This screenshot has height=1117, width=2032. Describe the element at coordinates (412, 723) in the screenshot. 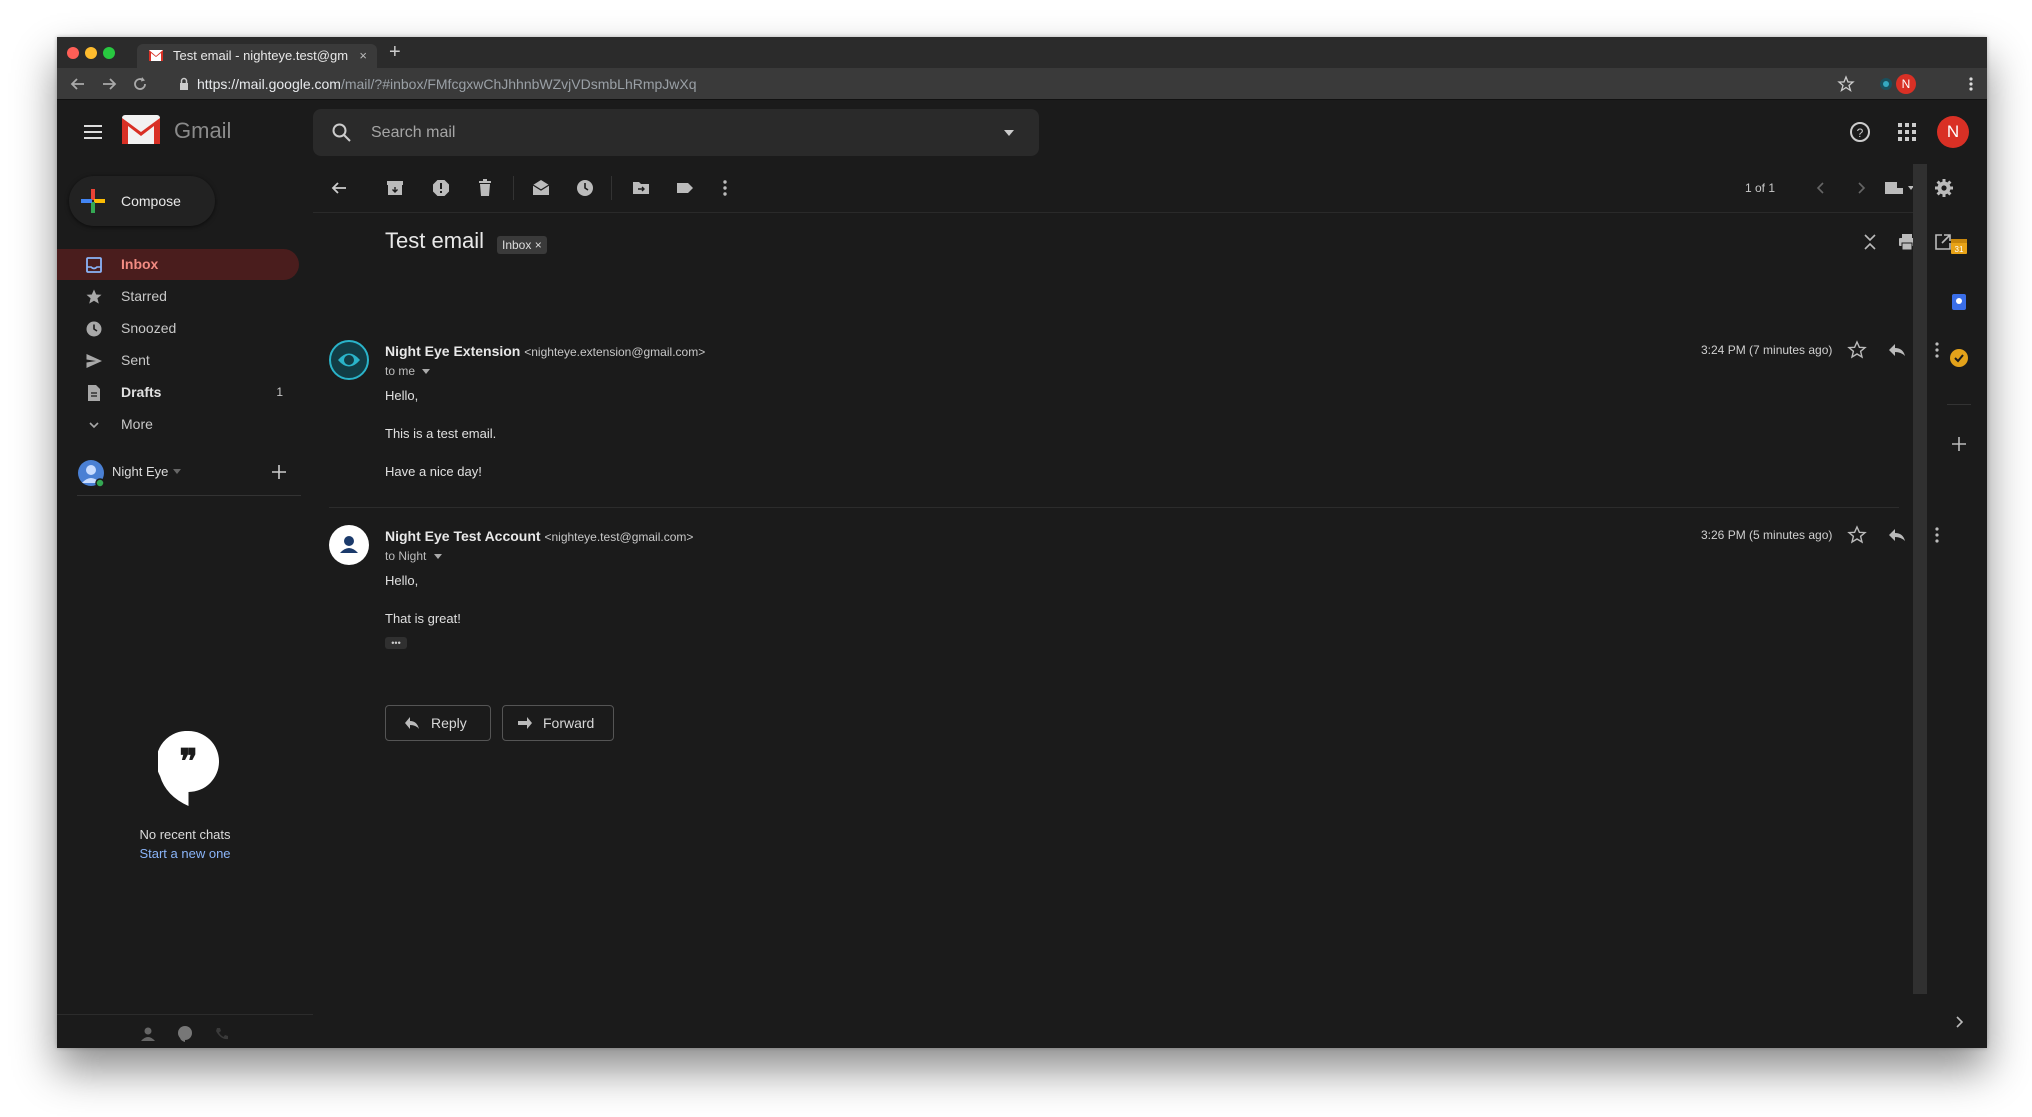

I see `reply-arrow-icon` at that location.